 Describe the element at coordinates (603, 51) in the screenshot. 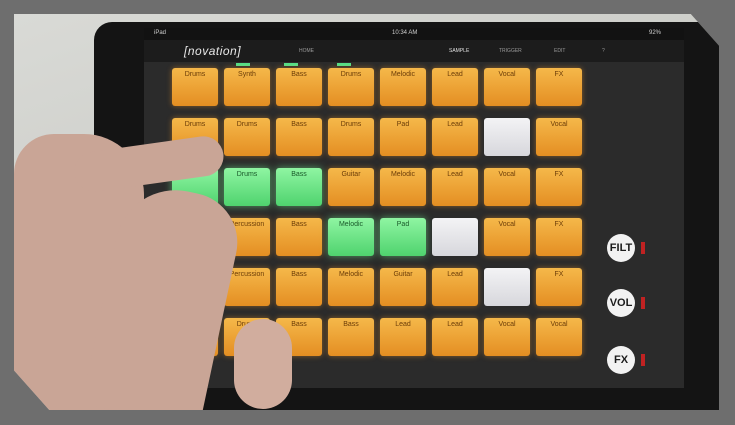

I see `nav-help: ?` at that location.